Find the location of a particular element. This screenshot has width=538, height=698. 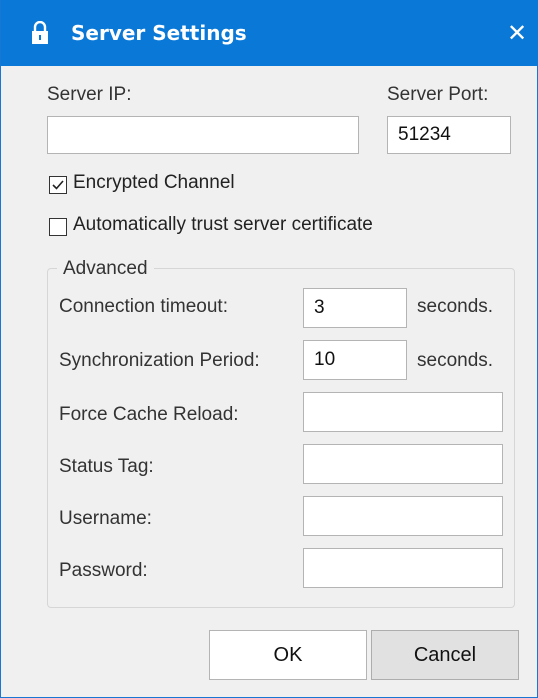

server-port-input is located at coordinates (449, 135).